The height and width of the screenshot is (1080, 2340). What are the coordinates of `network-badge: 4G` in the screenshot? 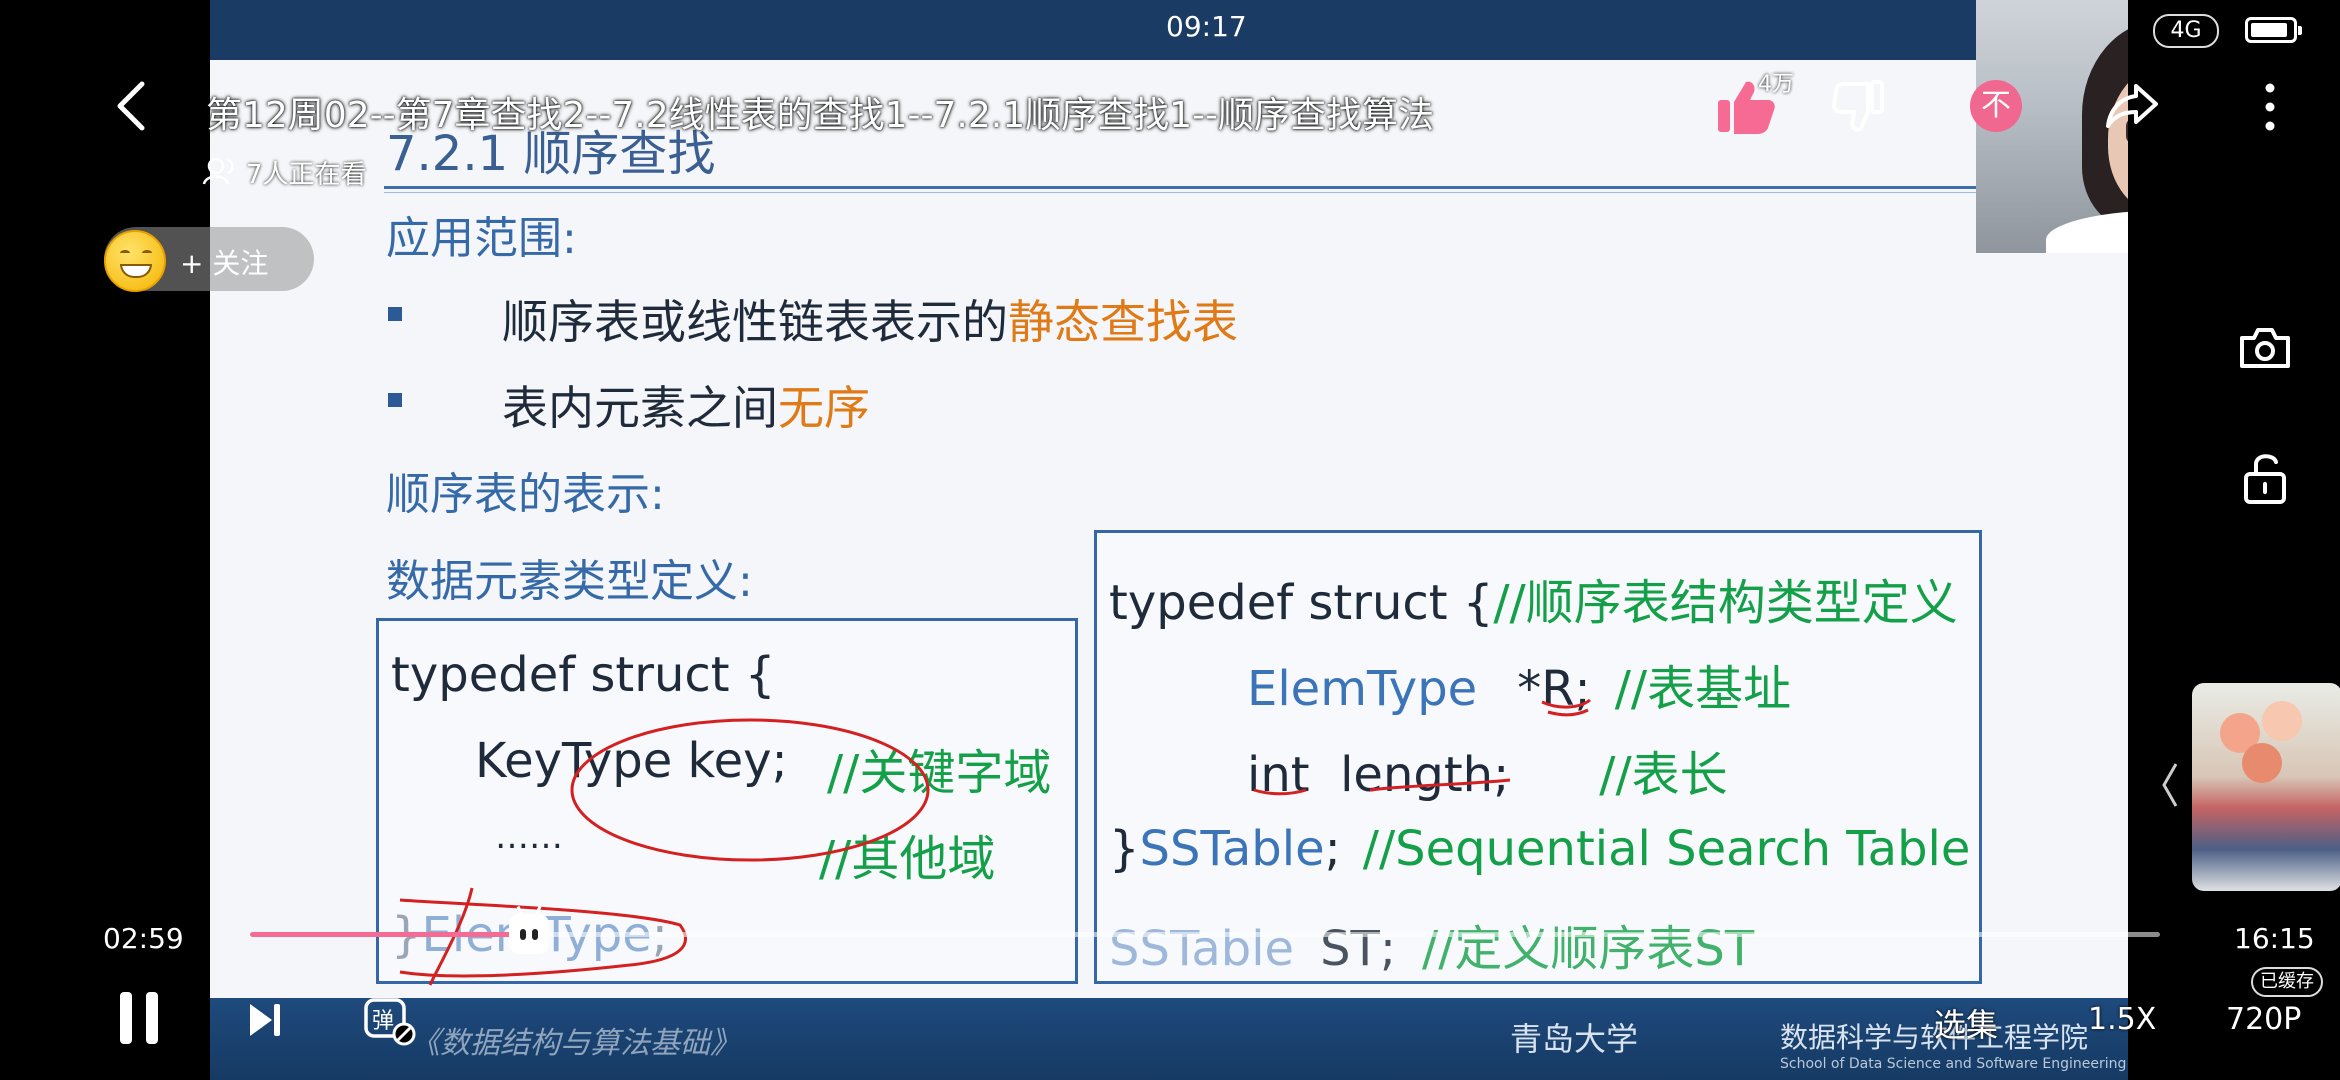 It's located at (2186, 31).